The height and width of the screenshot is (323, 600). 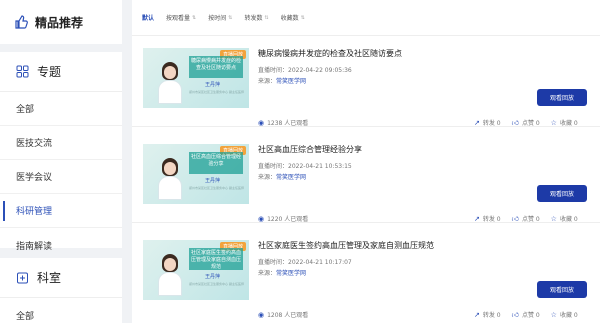 I want to click on hospital-icon, so click(x=22, y=277).